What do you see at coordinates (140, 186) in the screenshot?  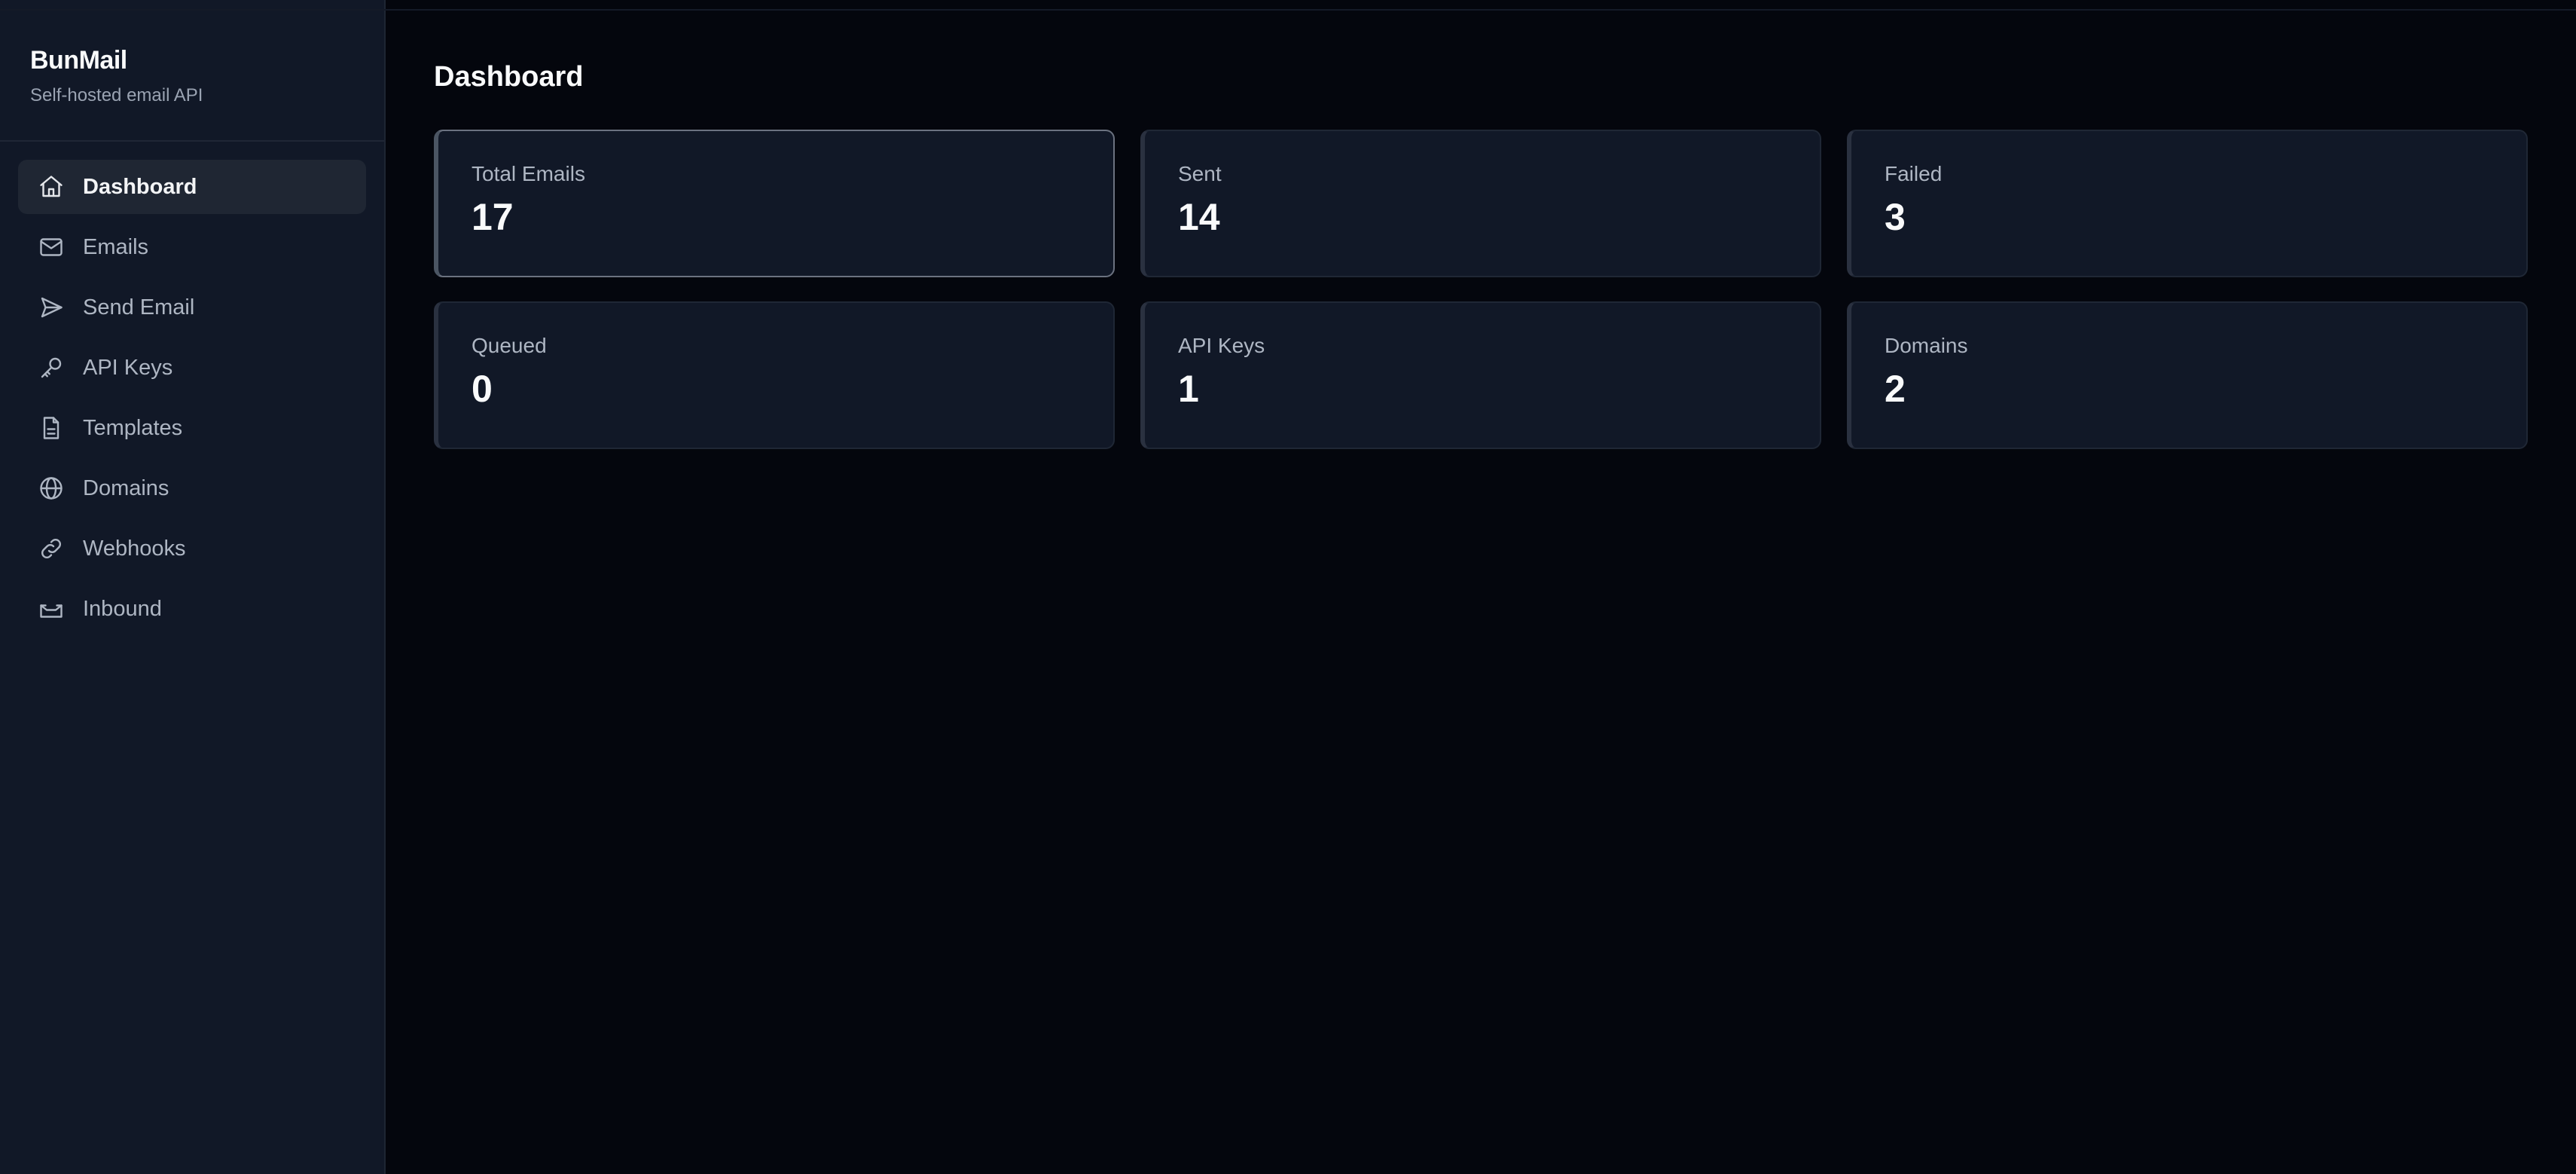 I see `sidebar-item-label: Dashboard` at bounding box center [140, 186].